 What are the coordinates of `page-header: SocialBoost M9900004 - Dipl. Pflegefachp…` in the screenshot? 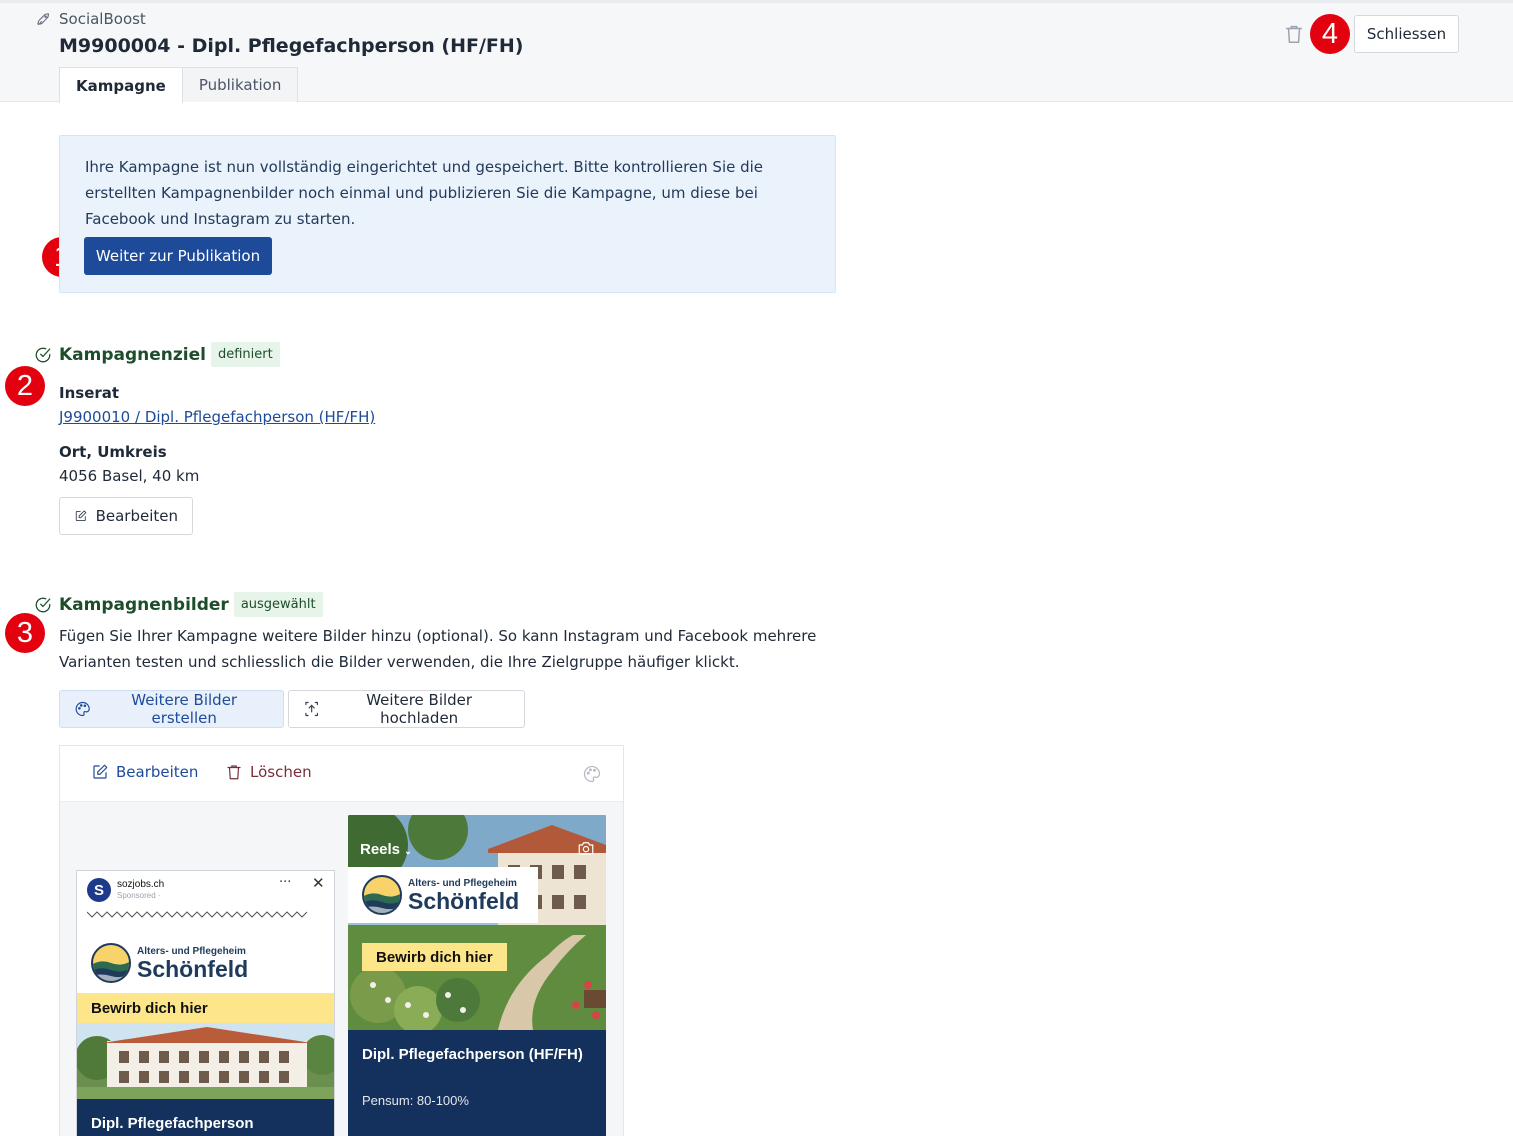 It's located at (756, 51).